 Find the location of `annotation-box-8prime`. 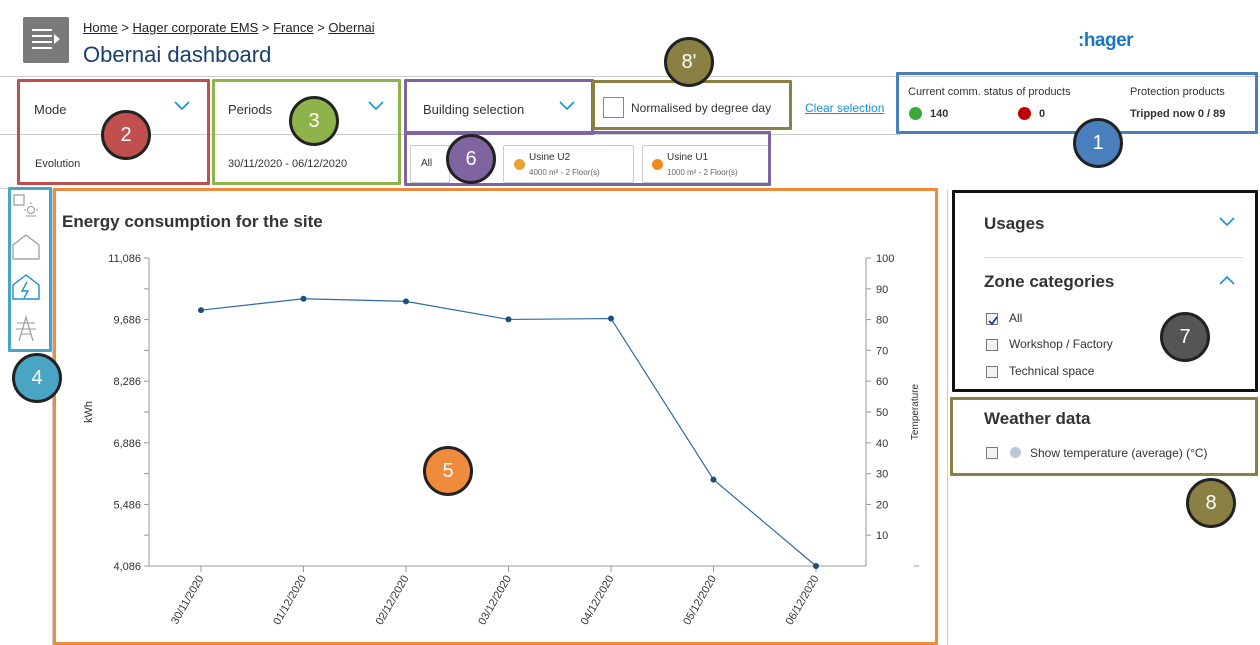

annotation-box-8prime is located at coordinates (692, 105).